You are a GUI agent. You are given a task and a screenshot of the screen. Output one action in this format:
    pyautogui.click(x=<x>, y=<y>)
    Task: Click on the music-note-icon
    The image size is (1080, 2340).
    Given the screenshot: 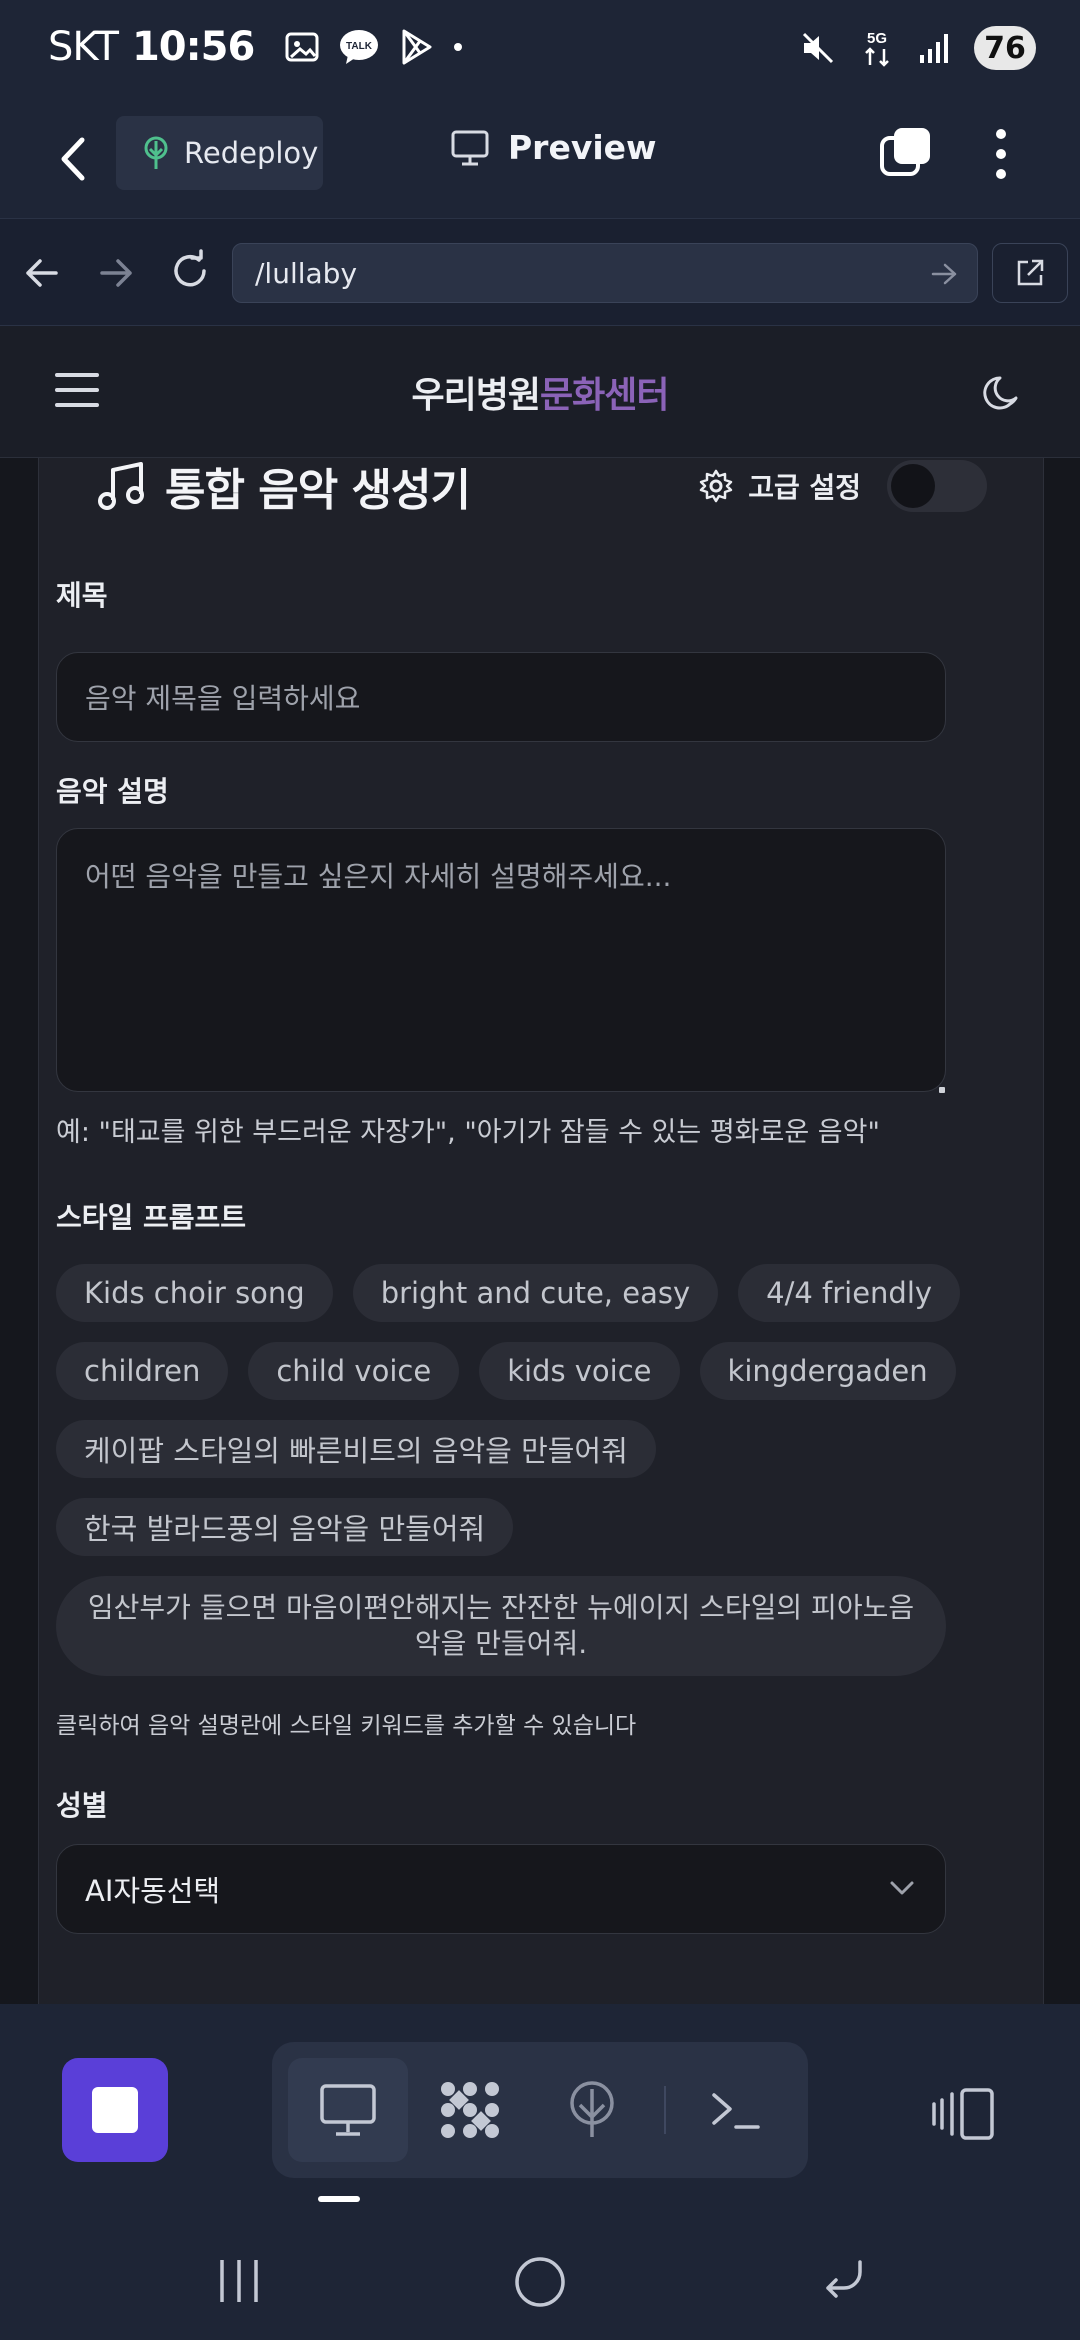 What is the action you would take?
    pyautogui.click(x=121, y=486)
    